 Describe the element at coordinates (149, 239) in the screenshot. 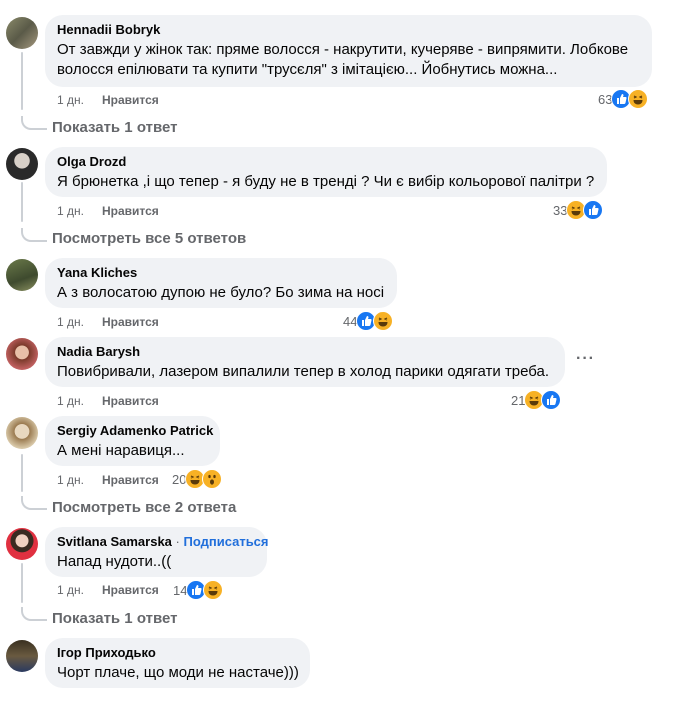

I see `show-replies-link: Посмотреть все 5 ответов` at that location.